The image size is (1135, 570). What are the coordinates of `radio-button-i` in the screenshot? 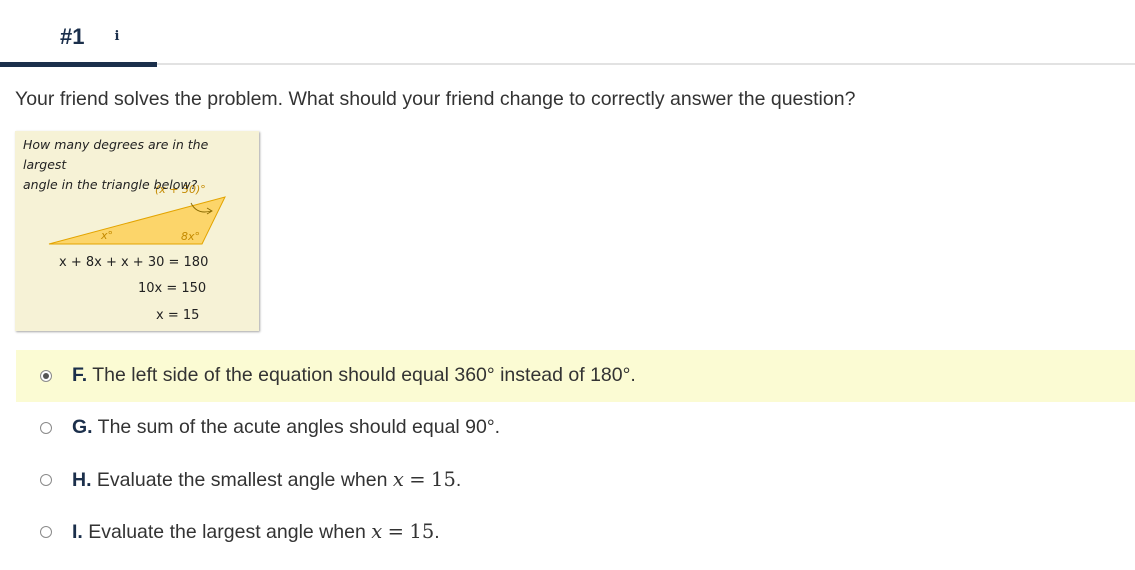 It's located at (46, 532).